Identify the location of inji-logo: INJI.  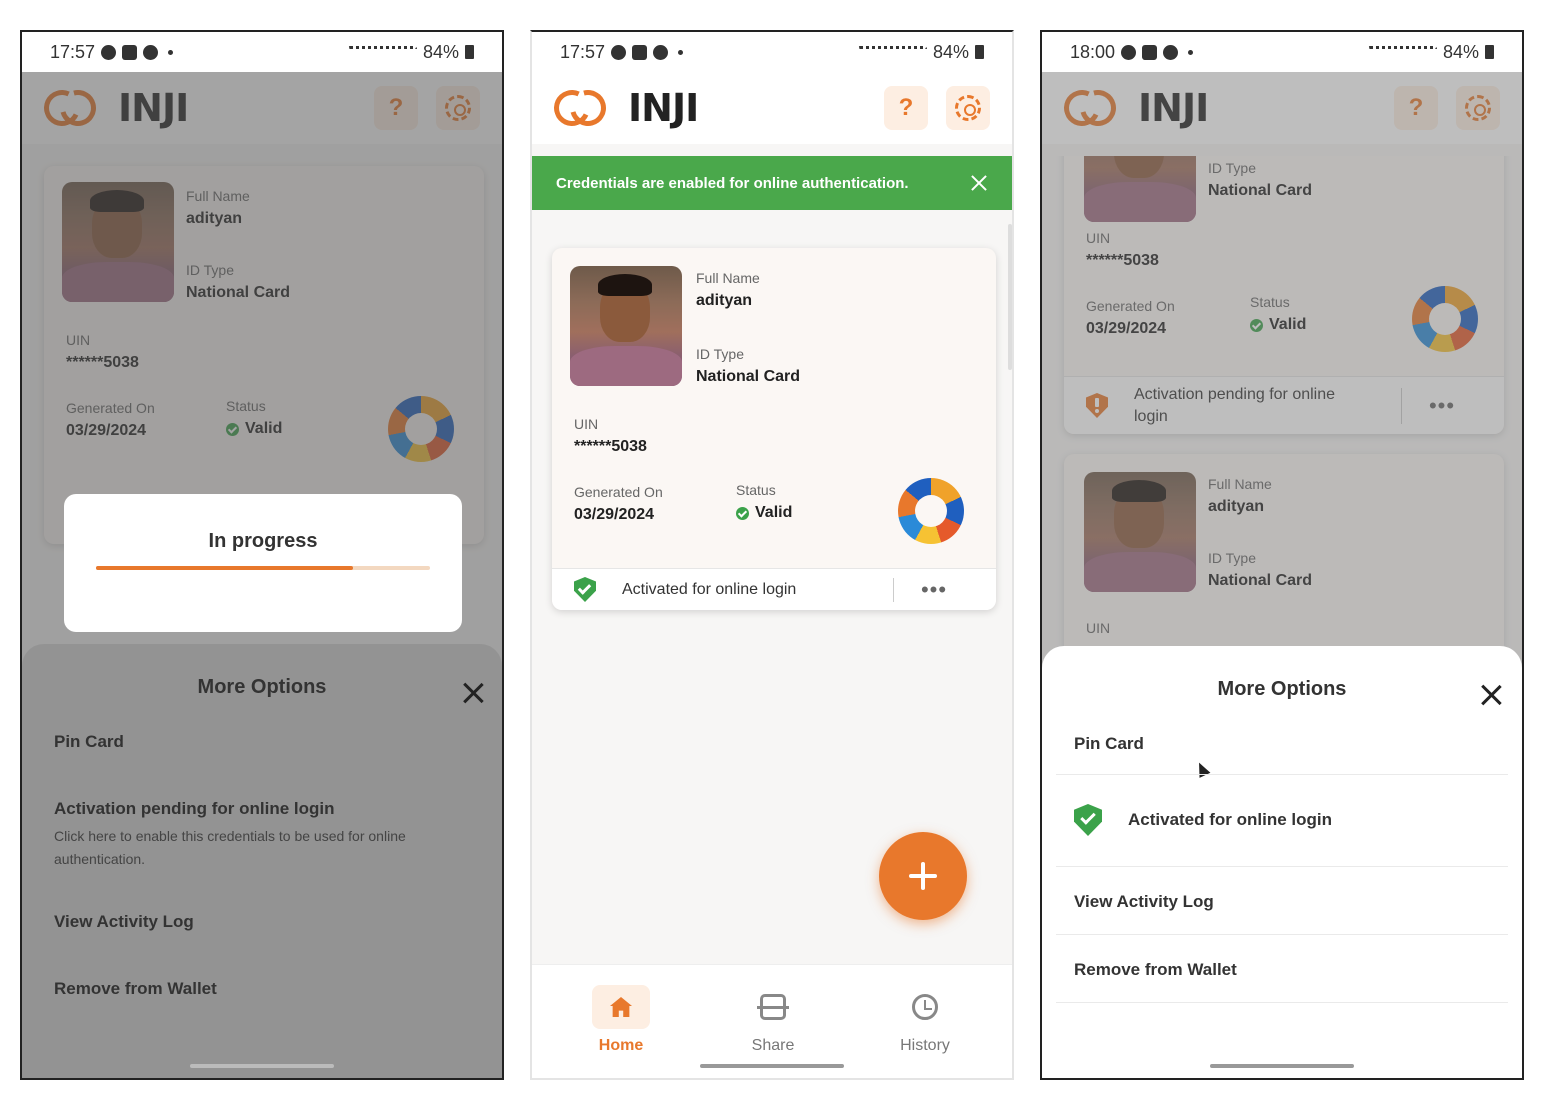
(623, 108).